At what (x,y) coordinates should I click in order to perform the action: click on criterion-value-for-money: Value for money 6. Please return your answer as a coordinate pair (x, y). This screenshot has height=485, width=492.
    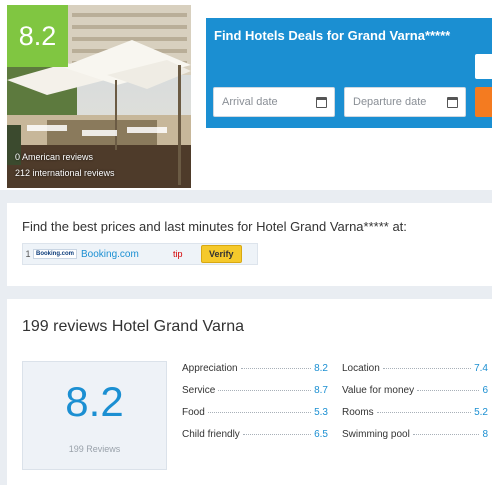
    Looking at the image, I should click on (415, 390).